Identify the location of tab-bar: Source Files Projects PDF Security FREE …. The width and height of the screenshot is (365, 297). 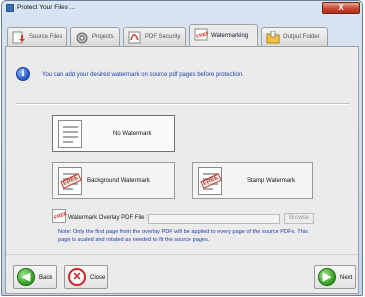
(182, 35).